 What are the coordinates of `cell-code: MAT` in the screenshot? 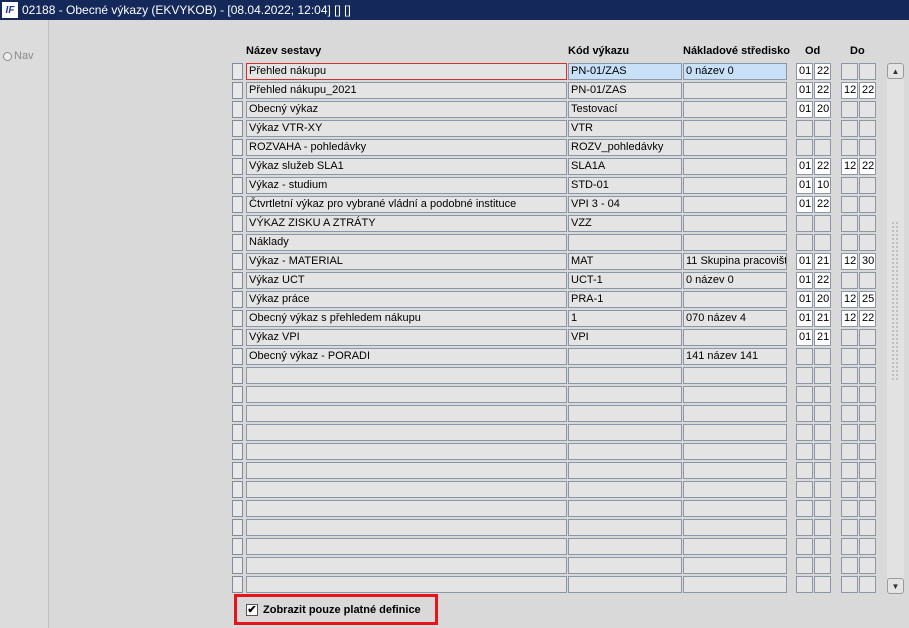 It's located at (625, 261).